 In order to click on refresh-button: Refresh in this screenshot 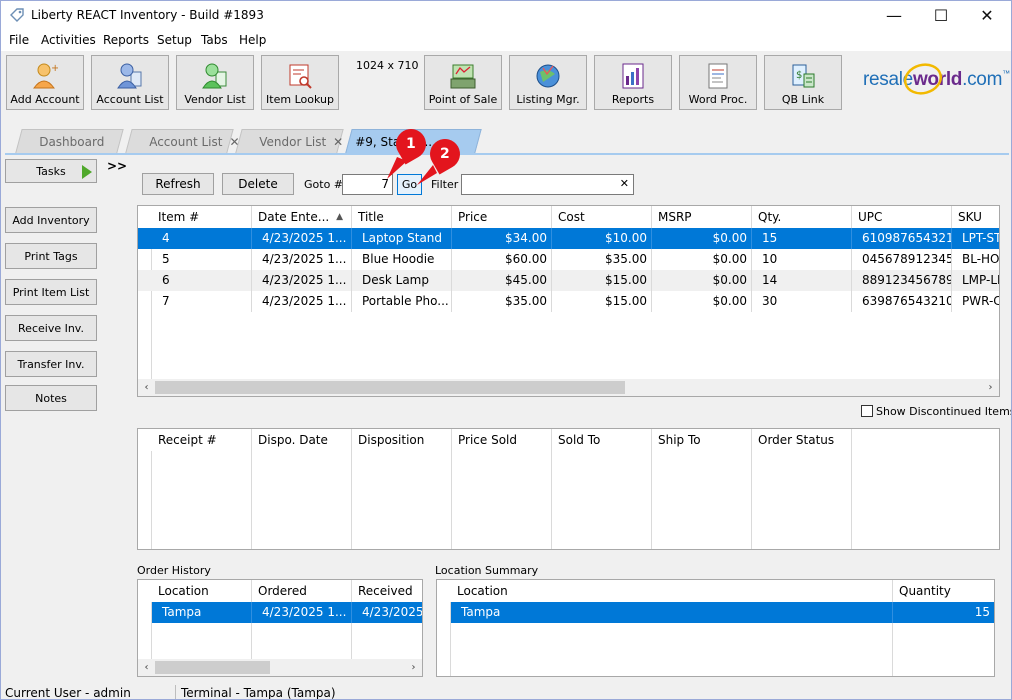, I will do `click(178, 184)`.